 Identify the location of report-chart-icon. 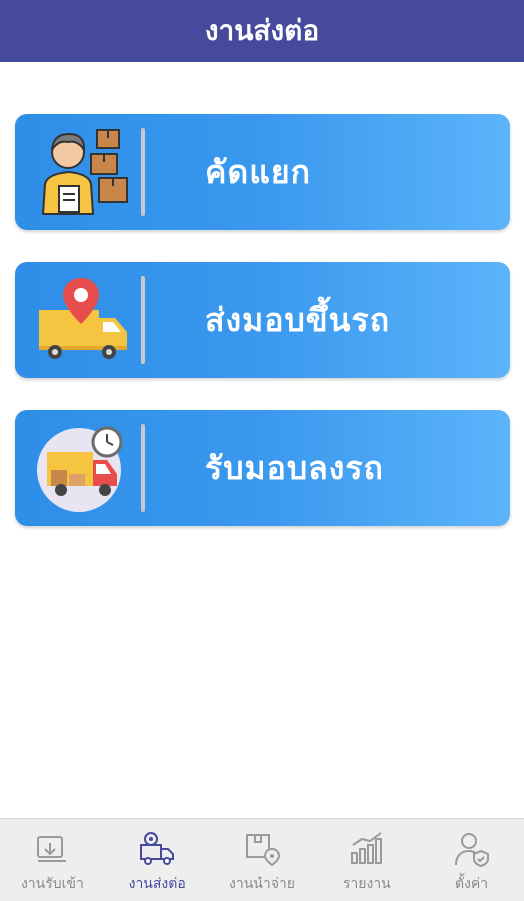
(366, 848).